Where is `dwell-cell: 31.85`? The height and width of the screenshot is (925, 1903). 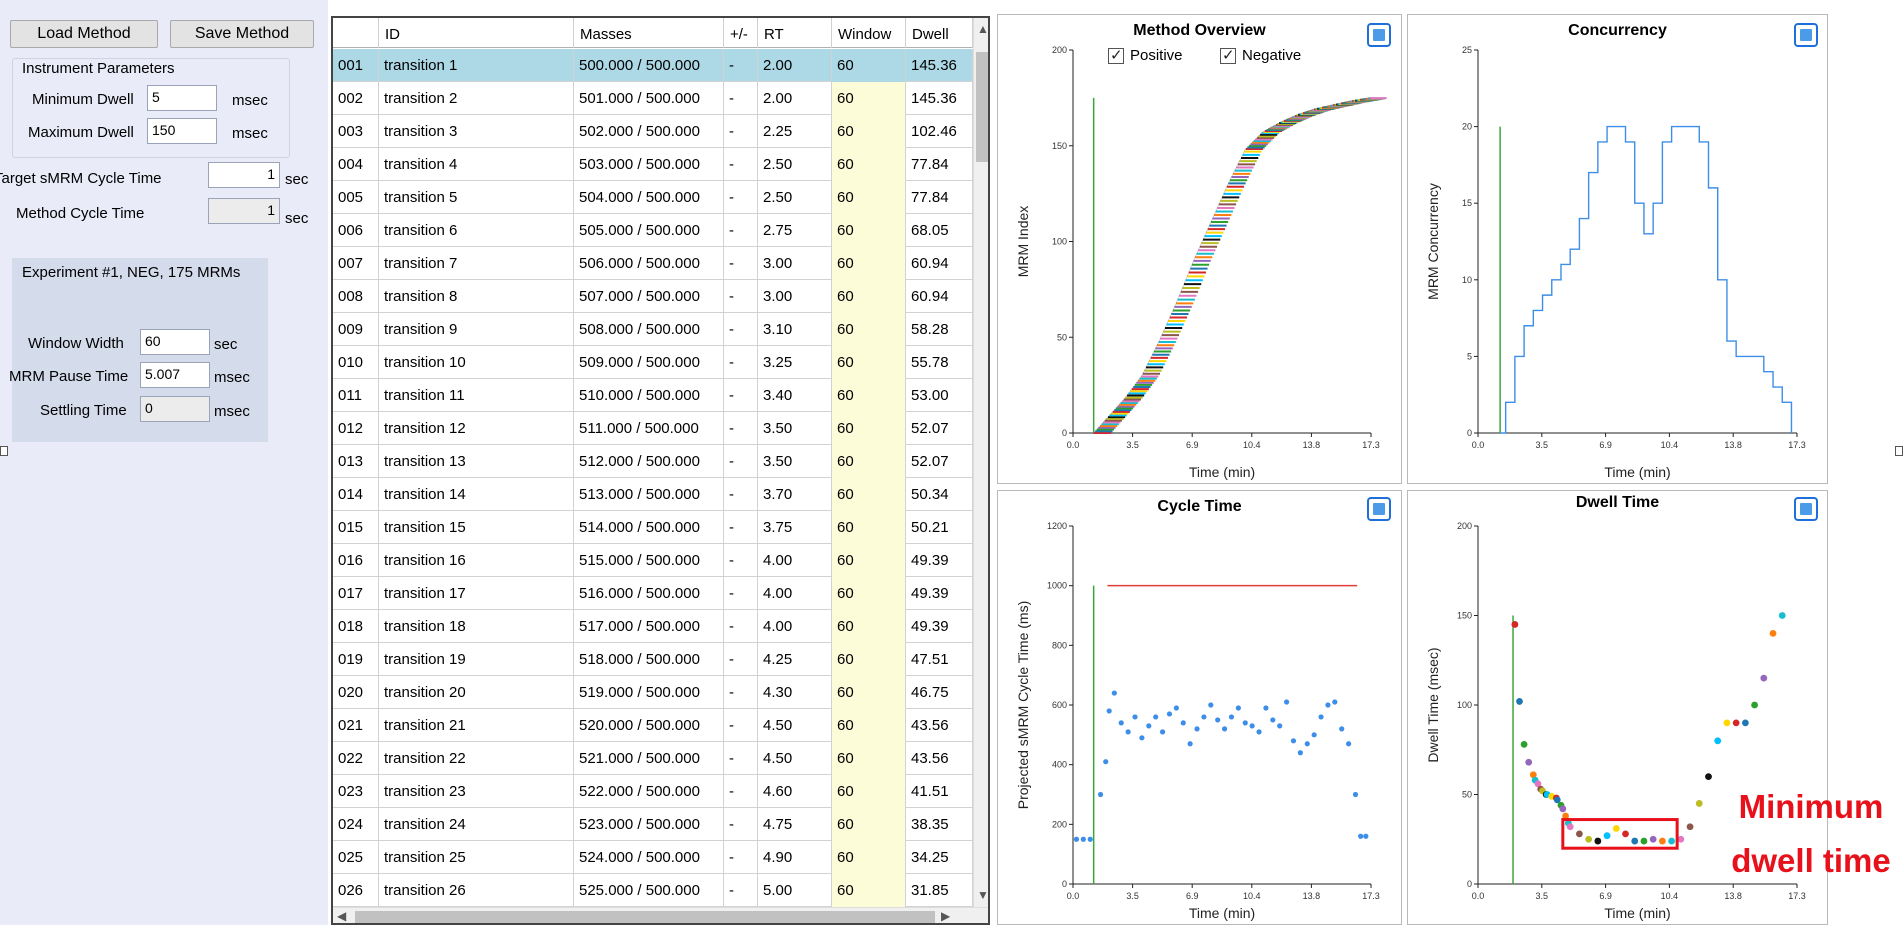 dwell-cell: 31.85 is located at coordinates (939, 890).